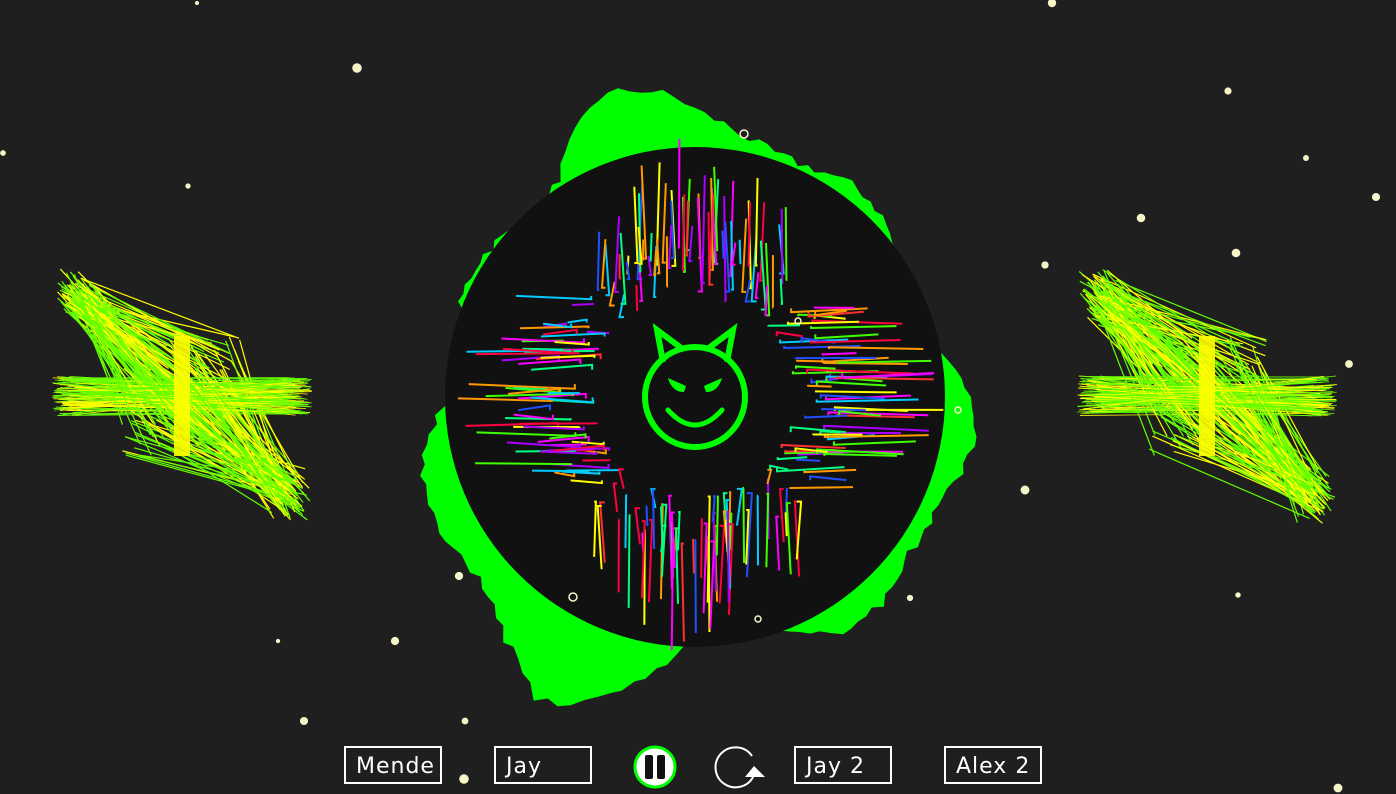 The width and height of the screenshot is (1396, 794). I want to click on loop-button, so click(738, 767).